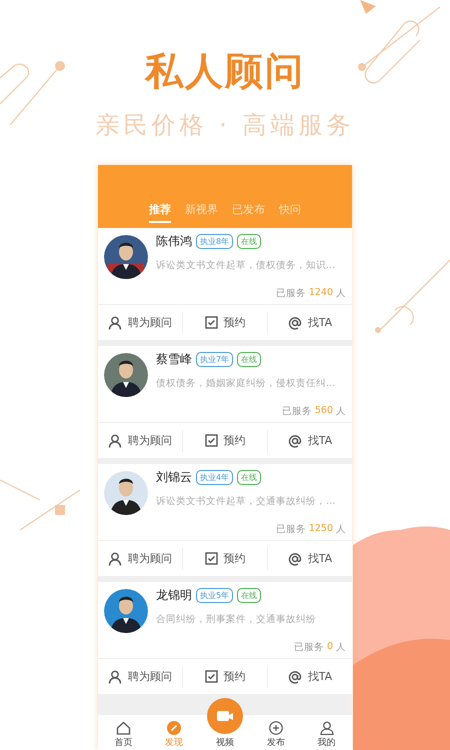  I want to click on served-count: 1250, so click(320, 529).